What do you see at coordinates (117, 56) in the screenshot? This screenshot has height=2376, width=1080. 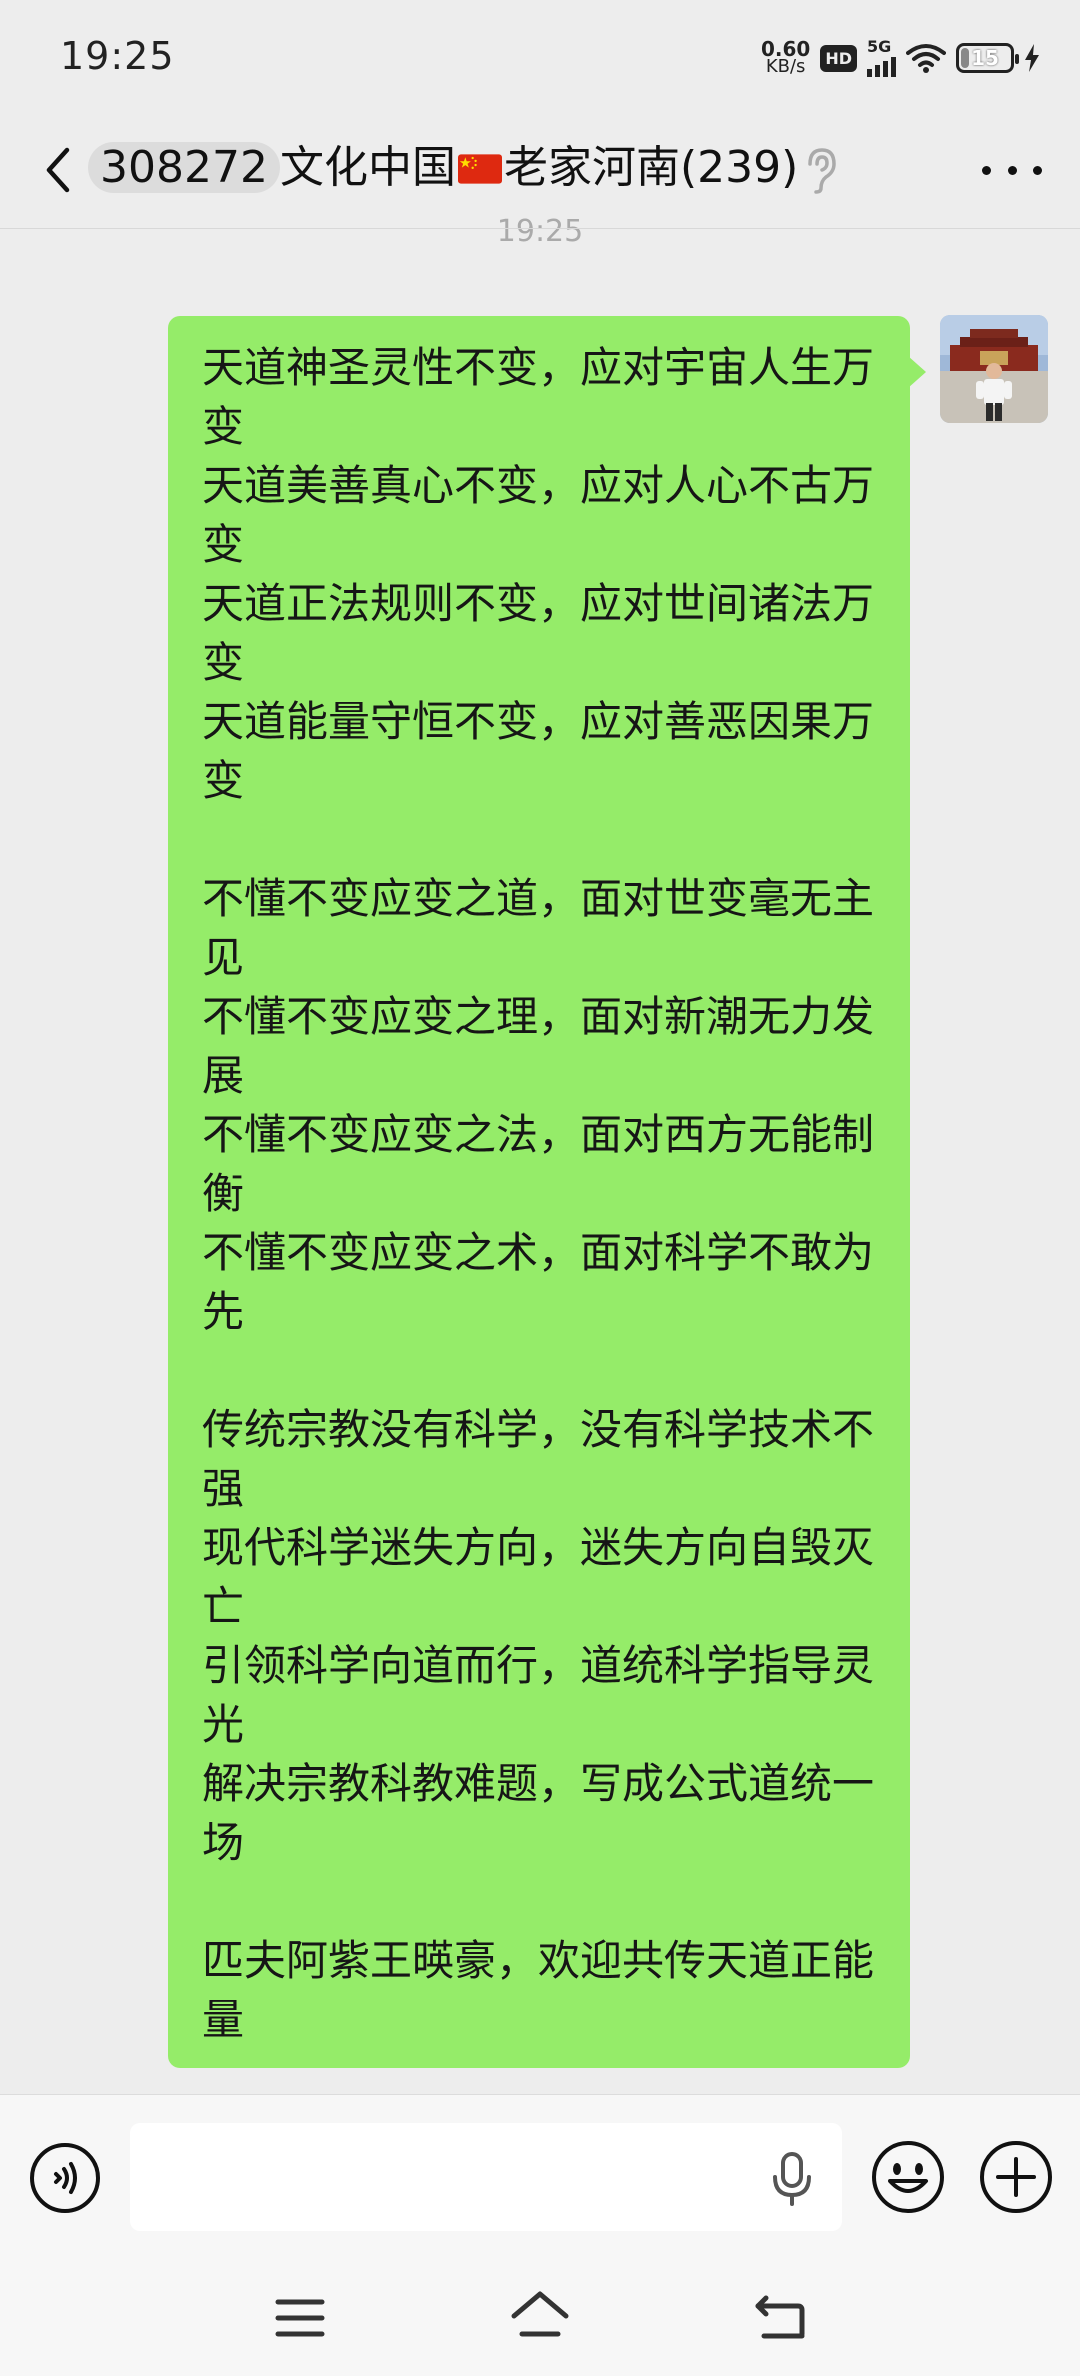 I see `status-time: 19:25` at bounding box center [117, 56].